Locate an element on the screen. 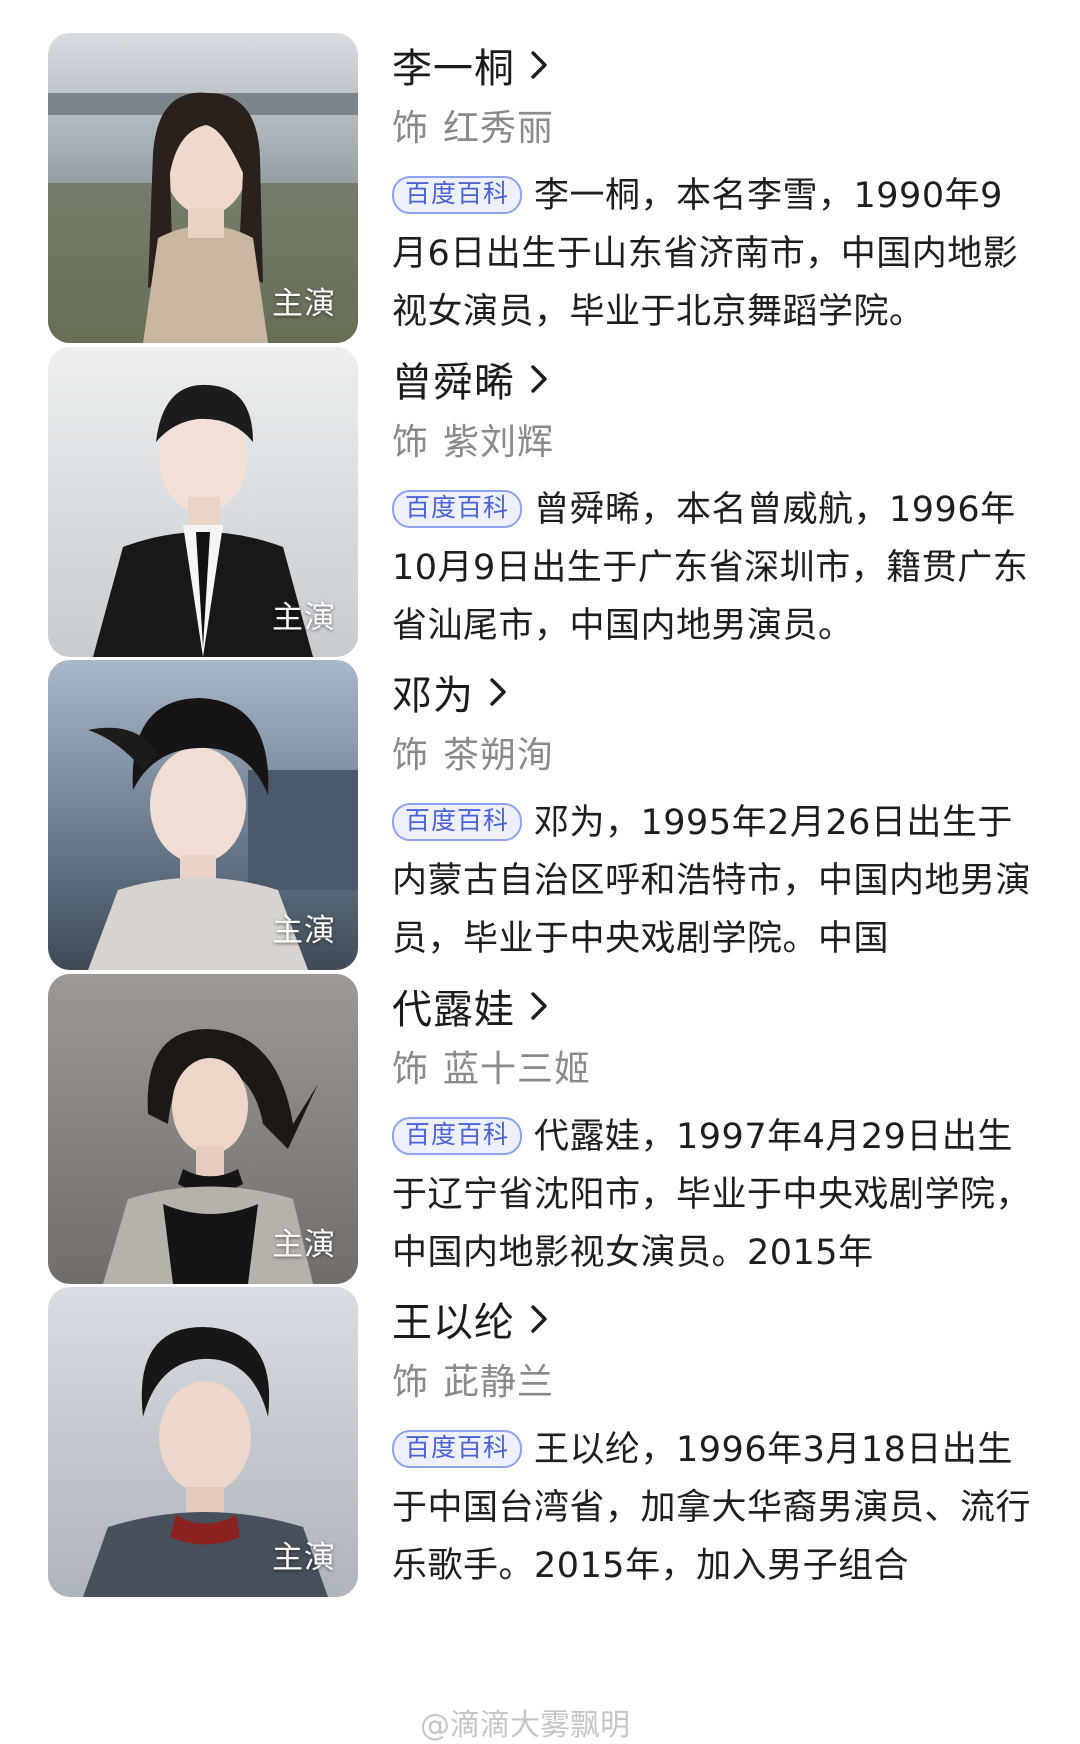  actor-name-link: 邓为 is located at coordinates (712, 692).